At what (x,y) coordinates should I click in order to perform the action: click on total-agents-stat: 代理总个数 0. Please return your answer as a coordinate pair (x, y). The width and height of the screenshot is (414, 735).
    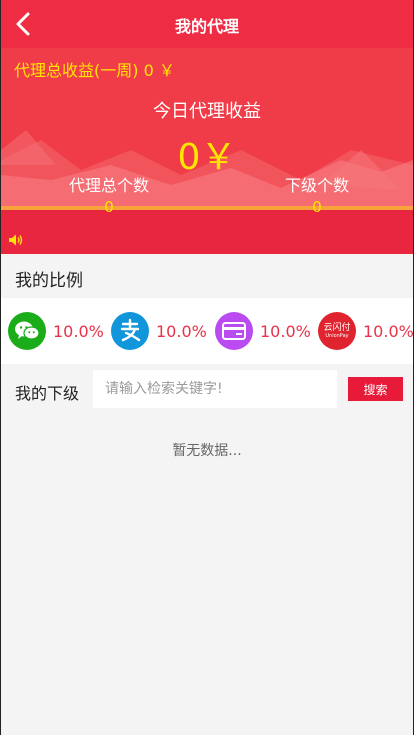
    Looking at the image, I should click on (109, 194).